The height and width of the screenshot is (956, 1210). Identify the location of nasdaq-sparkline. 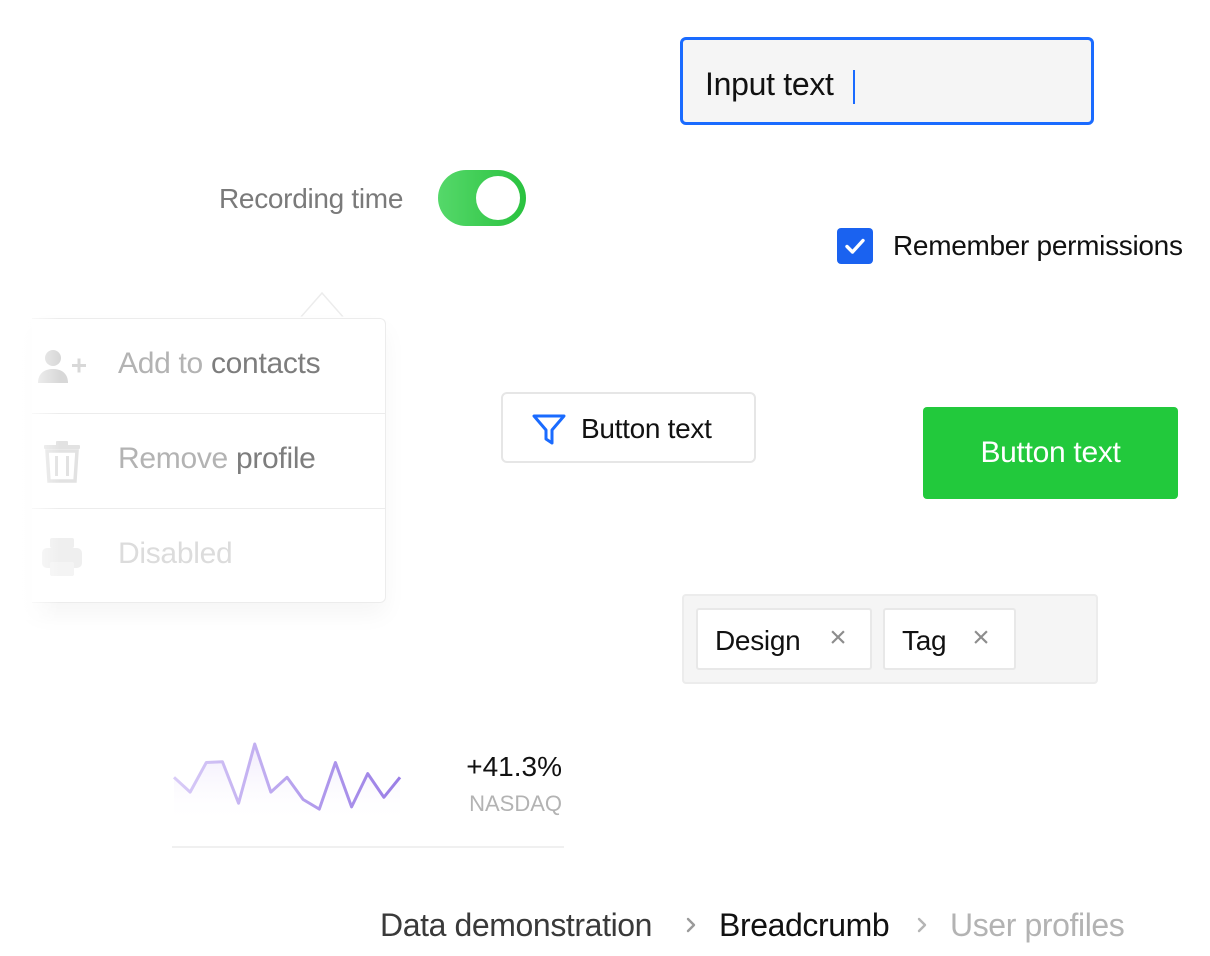
(287, 783).